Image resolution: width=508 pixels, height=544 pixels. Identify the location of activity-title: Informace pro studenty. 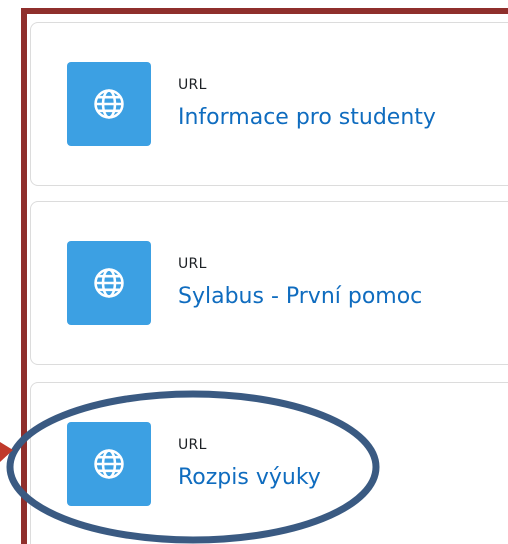
(307, 117).